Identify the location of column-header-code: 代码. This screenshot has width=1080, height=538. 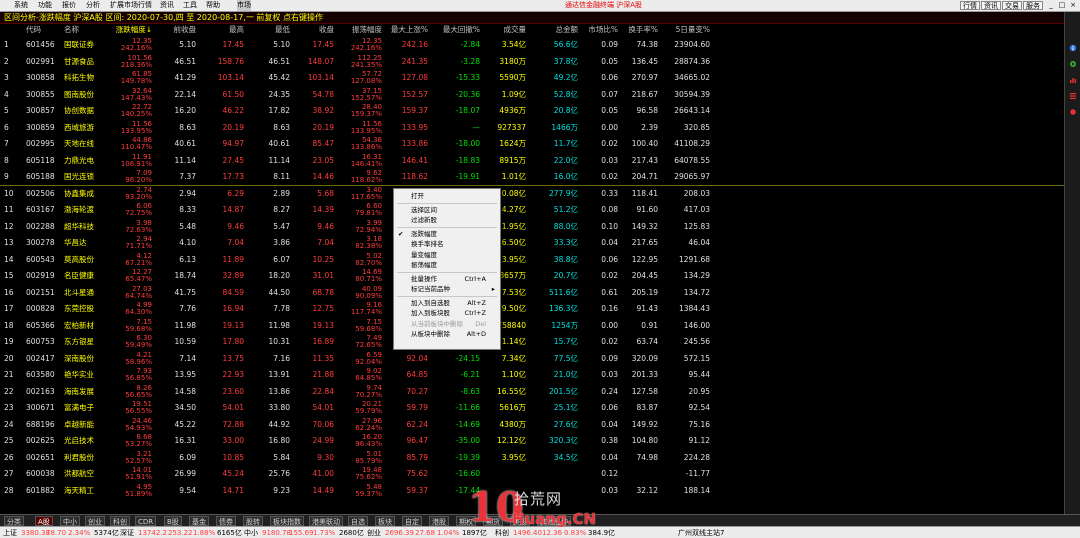
(41, 30).